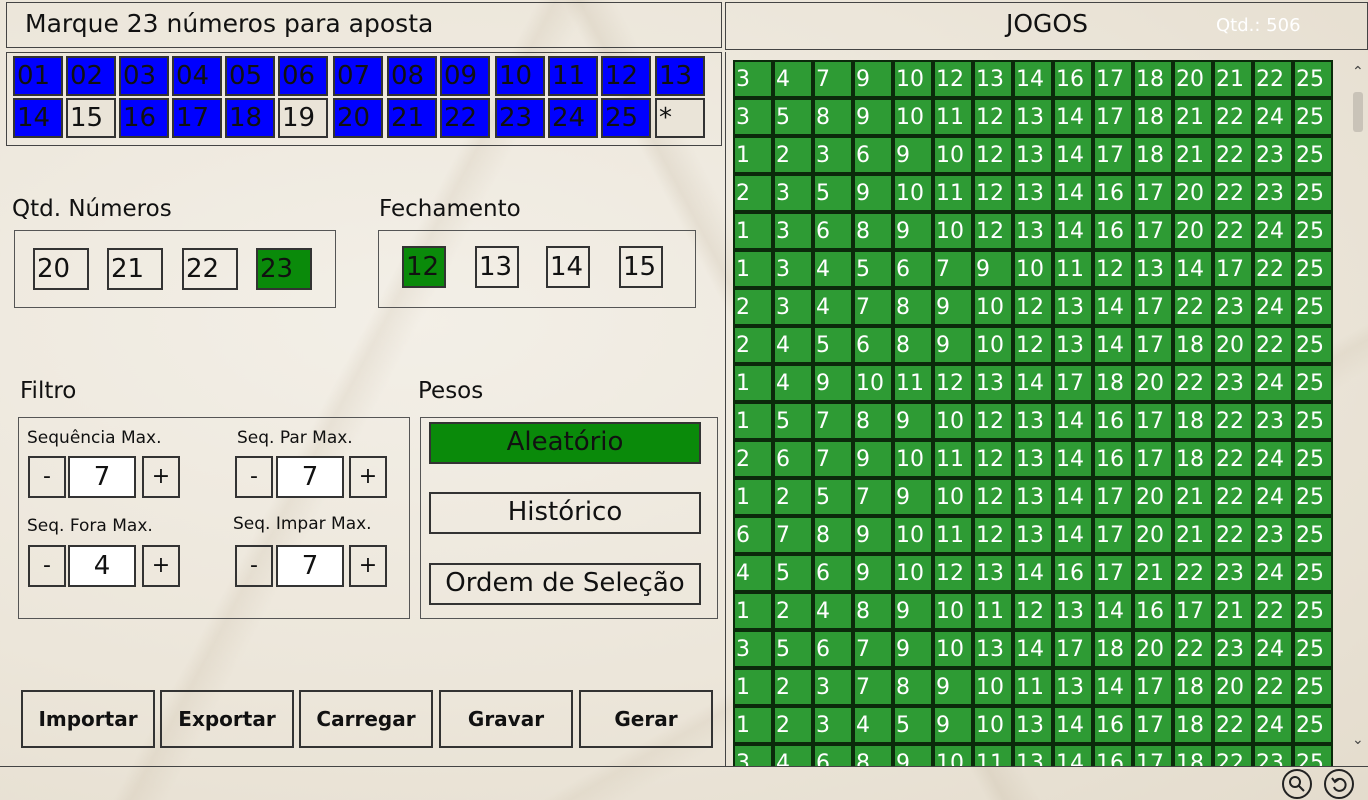 This screenshot has height=800, width=1368. I want to click on game-row: 1 3 6 8 9 10 12 13 14 16 17 20 22 24 25, so click(1033, 231).